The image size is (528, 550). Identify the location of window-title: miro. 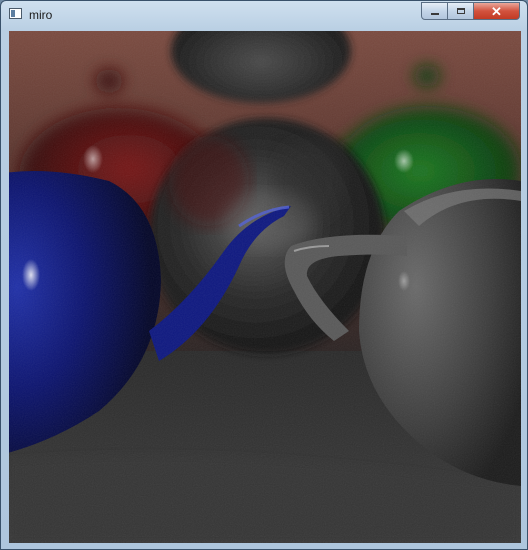
(41, 15).